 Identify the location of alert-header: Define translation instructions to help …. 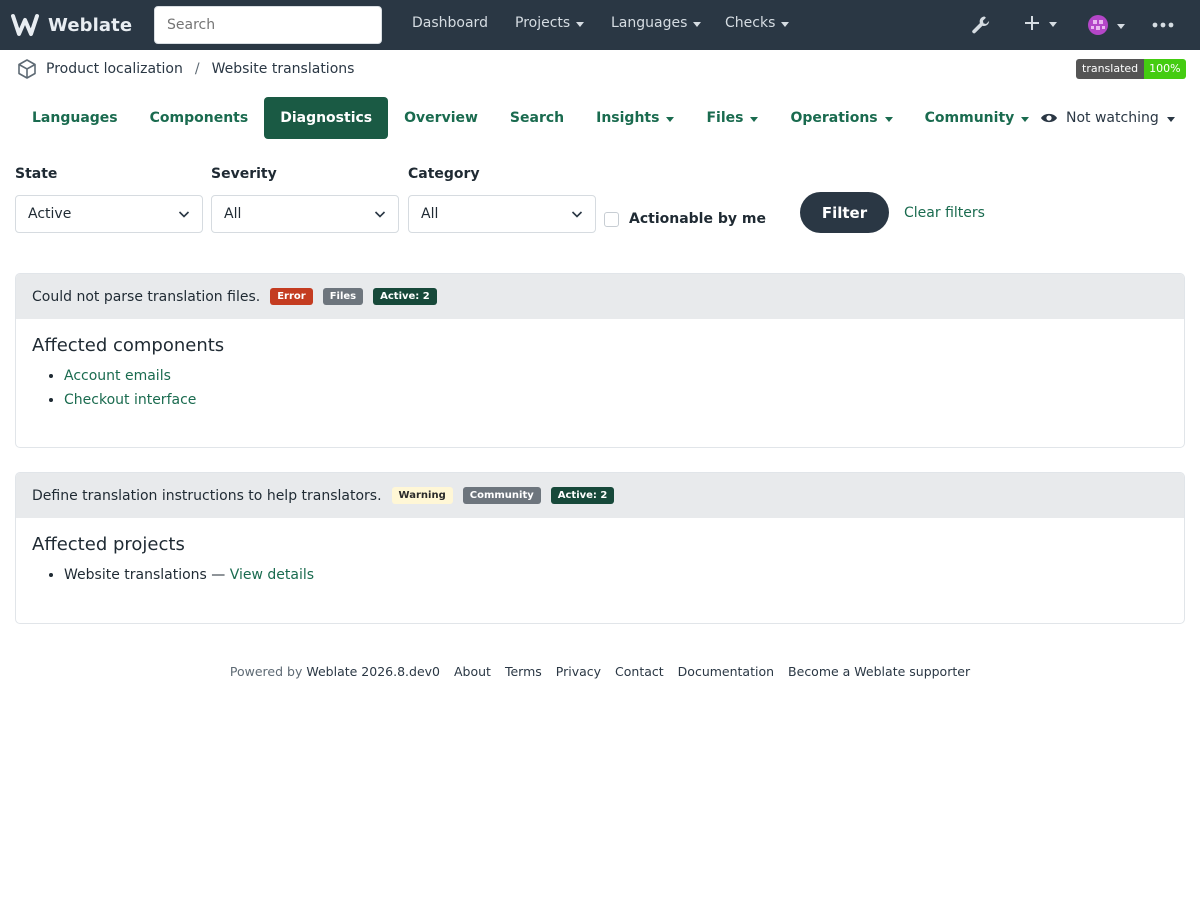
(600, 495).